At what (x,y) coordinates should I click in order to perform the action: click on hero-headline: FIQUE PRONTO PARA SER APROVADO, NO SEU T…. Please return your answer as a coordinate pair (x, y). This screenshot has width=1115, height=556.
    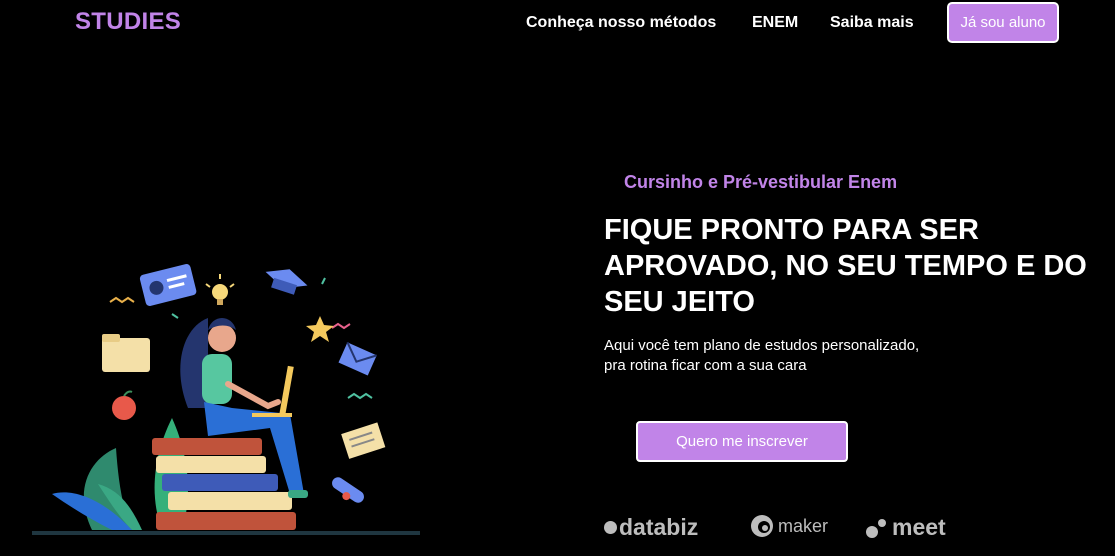
    Looking at the image, I should click on (845, 266).